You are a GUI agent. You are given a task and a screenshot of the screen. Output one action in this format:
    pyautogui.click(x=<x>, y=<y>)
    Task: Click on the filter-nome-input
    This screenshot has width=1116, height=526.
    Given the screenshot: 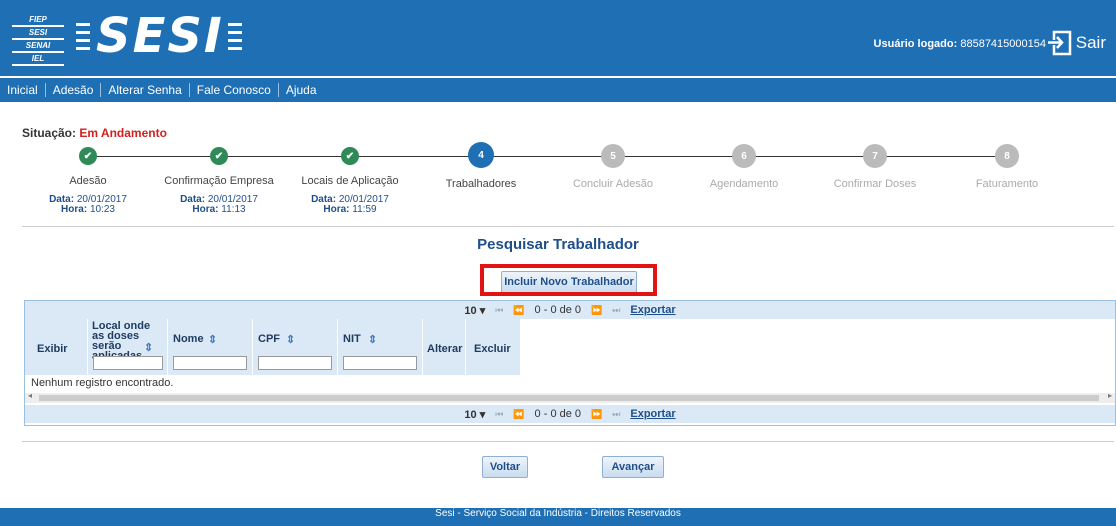 What is the action you would take?
    pyautogui.click(x=210, y=363)
    